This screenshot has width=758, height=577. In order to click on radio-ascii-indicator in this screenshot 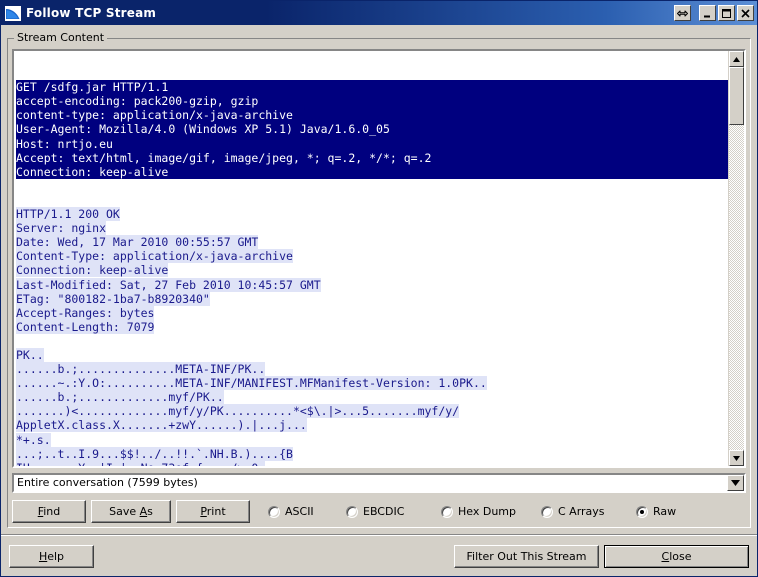, I will do `click(274, 511)`.